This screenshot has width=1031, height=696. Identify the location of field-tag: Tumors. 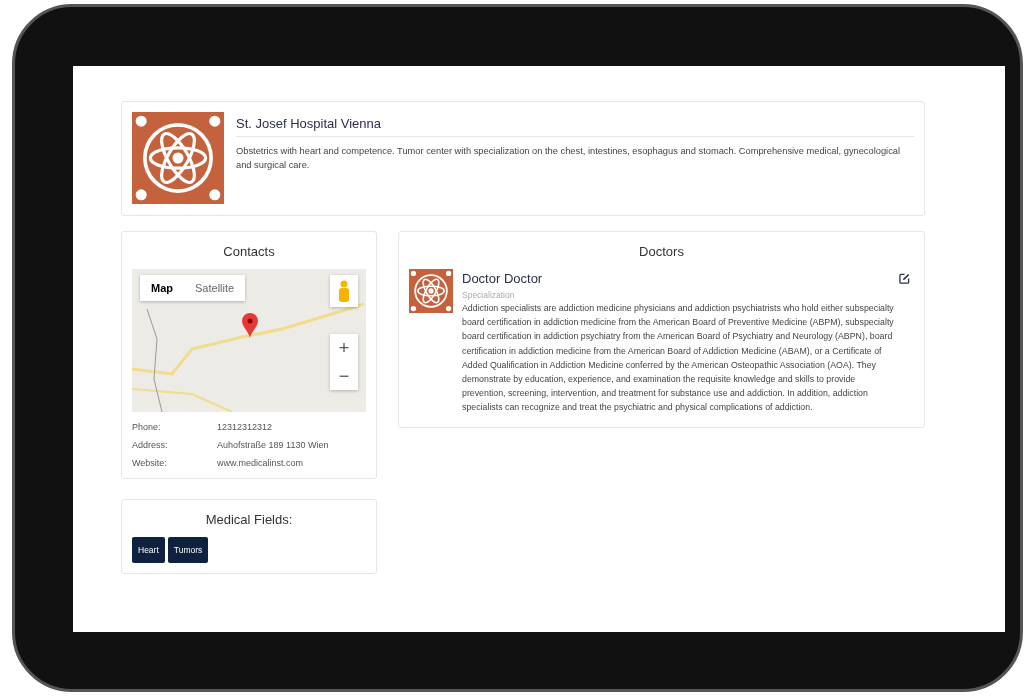
(188, 550).